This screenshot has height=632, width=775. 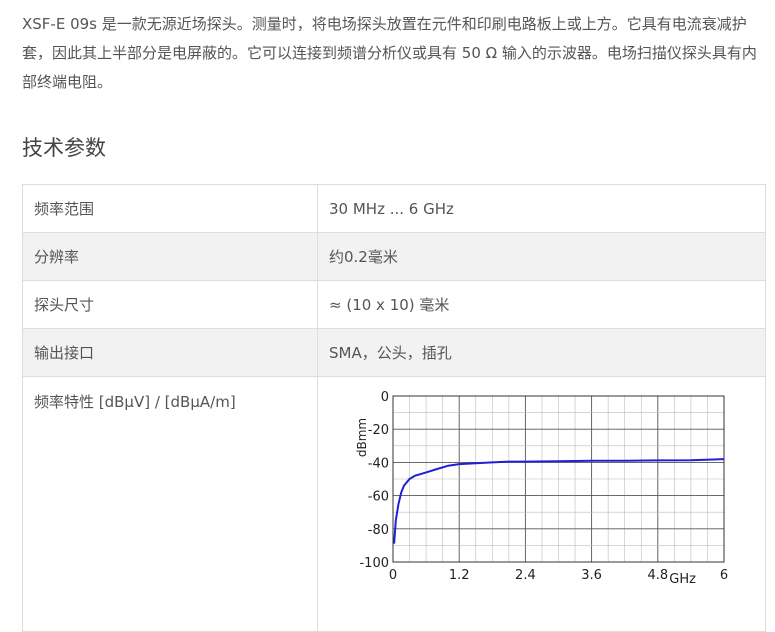 I want to click on spec-label: 探头尺寸, so click(x=170, y=304).